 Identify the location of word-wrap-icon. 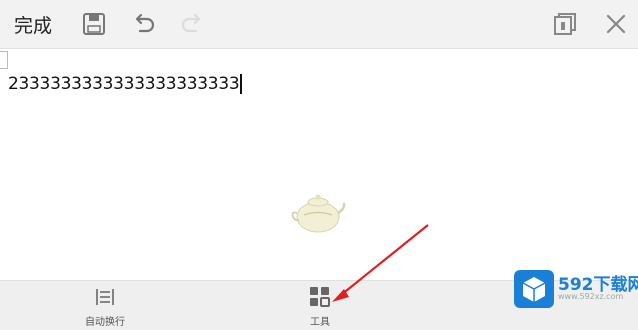
(105, 297).